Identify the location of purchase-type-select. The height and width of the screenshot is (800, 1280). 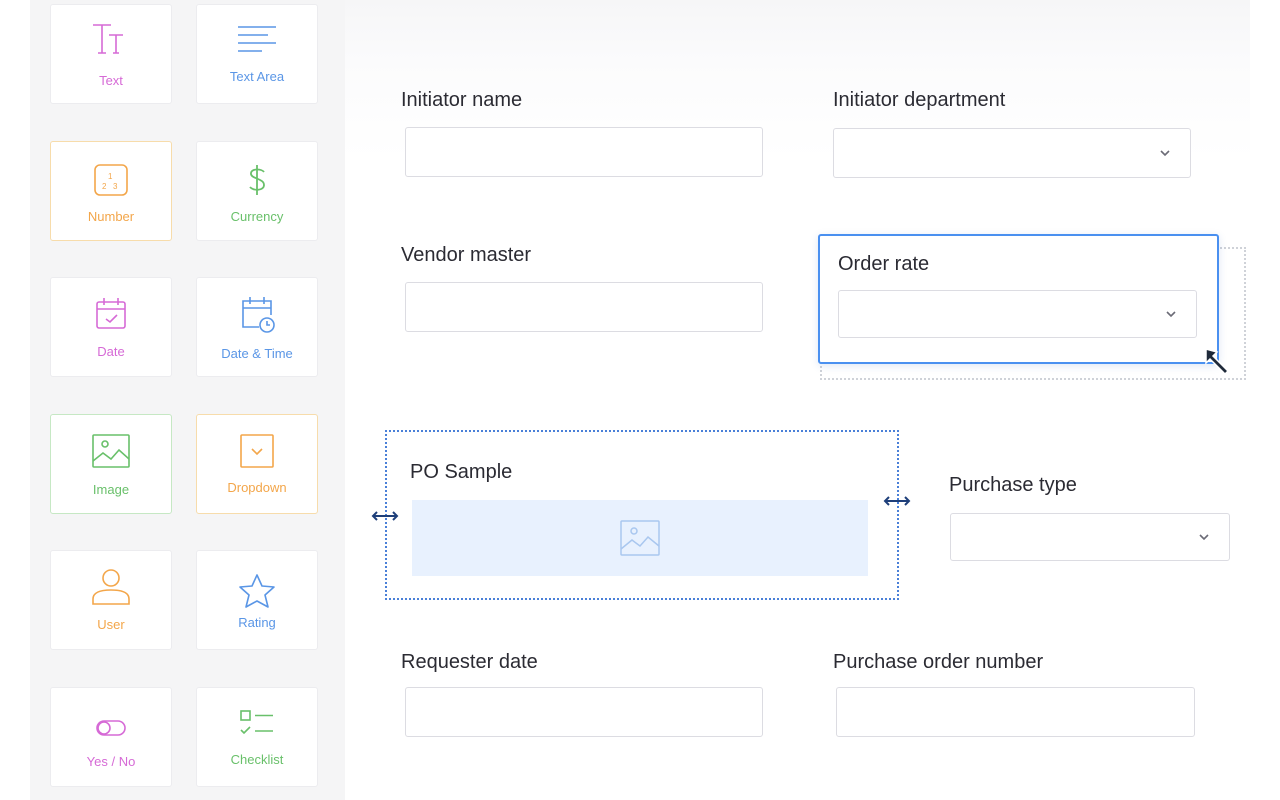
(1090, 537).